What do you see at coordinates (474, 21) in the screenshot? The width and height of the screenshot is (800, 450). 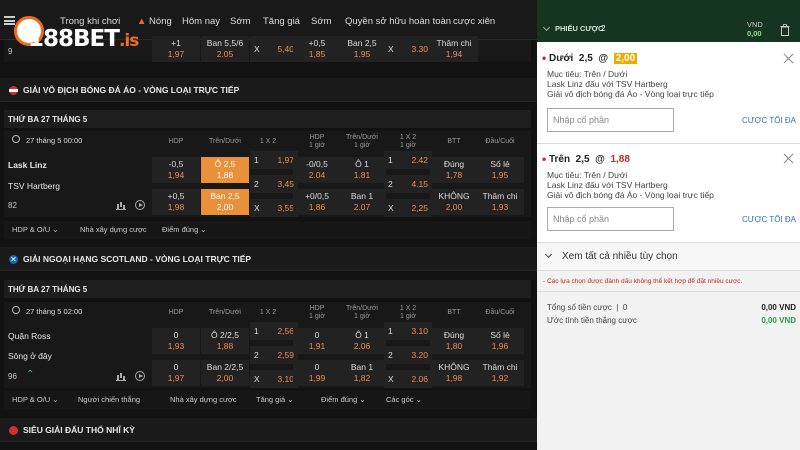 I see `nav-parlay: cược xiên` at bounding box center [474, 21].